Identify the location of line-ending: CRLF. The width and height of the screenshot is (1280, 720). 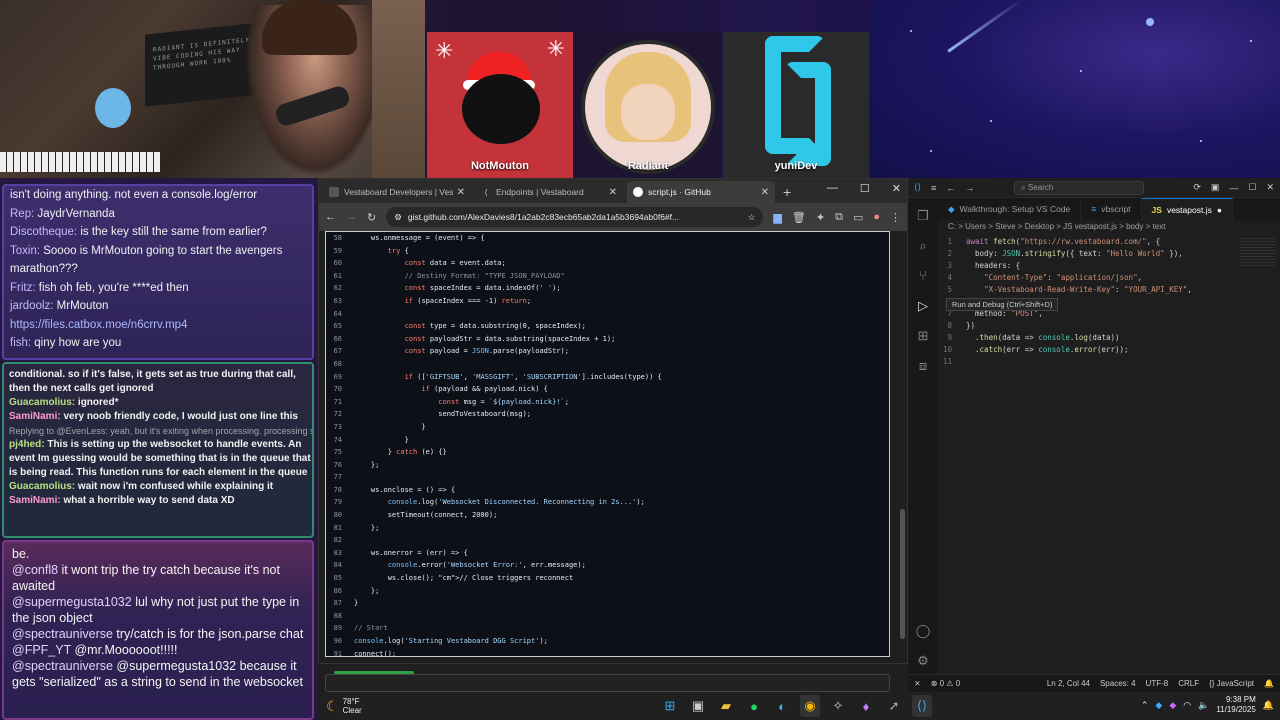
(1188, 683).